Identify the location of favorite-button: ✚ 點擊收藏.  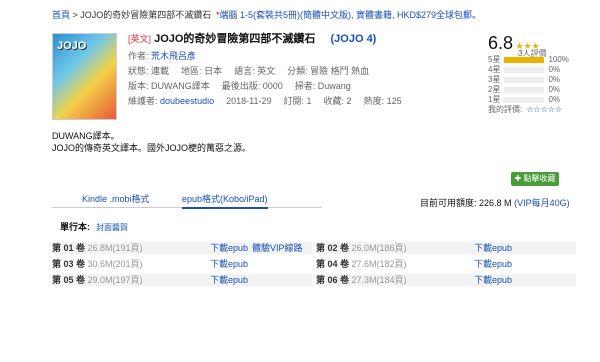
(535, 179).